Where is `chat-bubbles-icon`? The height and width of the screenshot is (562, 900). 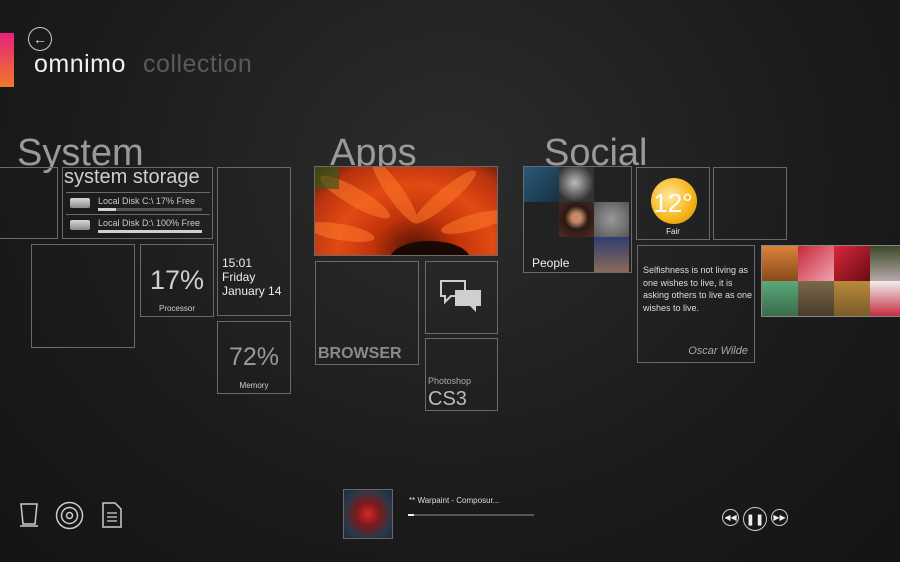
chat-bubbles-icon is located at coordinates (460, 296).